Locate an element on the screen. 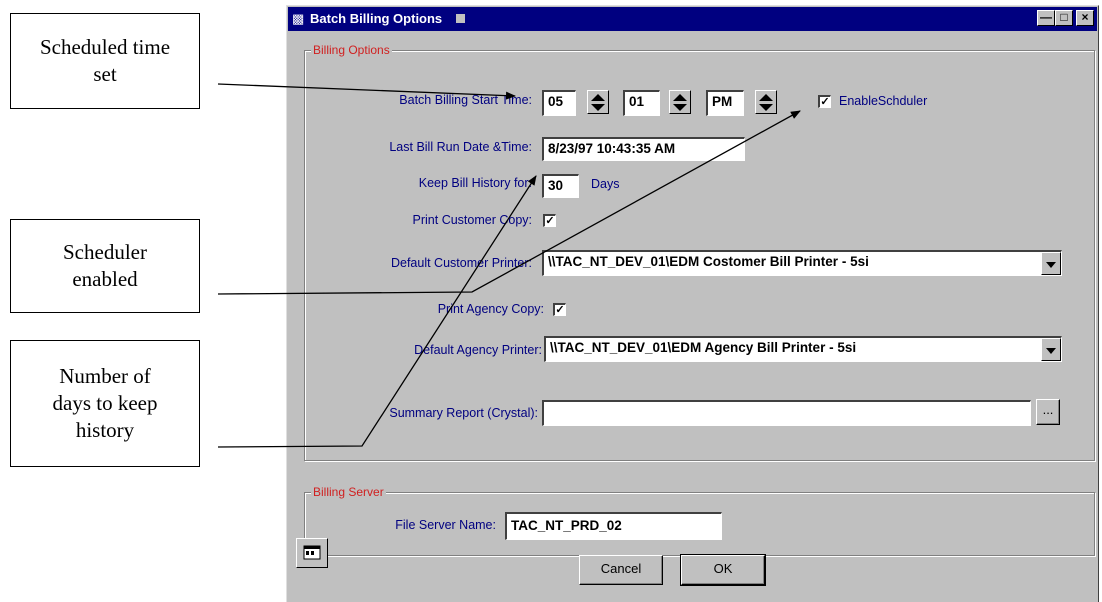 The height and width of the screenshot is (602, 1102). window-title: Batch Billing Options is located at coordinates (376, 18).